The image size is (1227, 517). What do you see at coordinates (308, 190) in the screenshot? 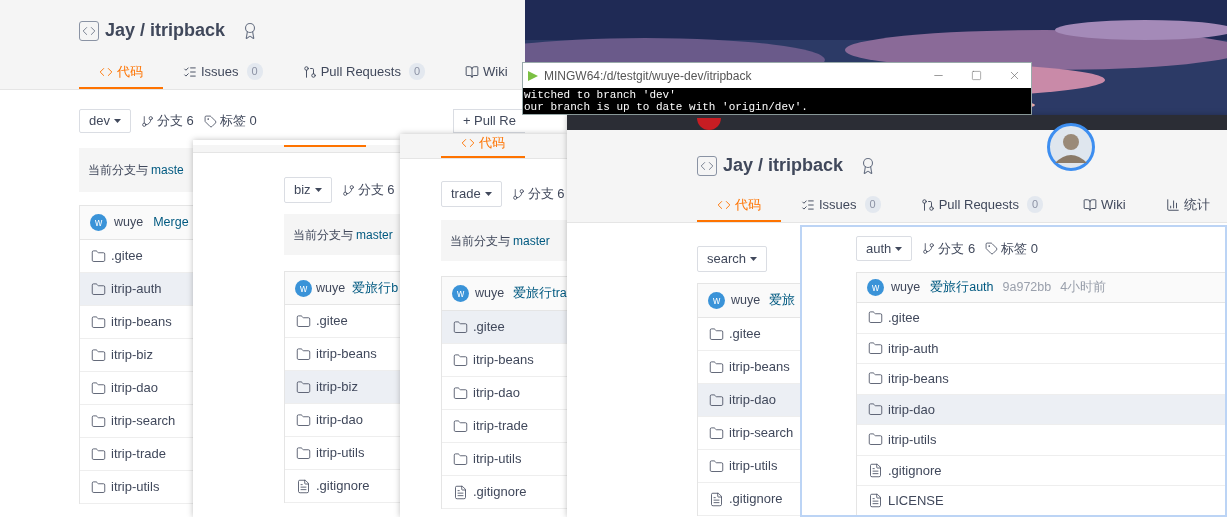
I see `branch-dropdown: biz` at bounding box center [308, 190].